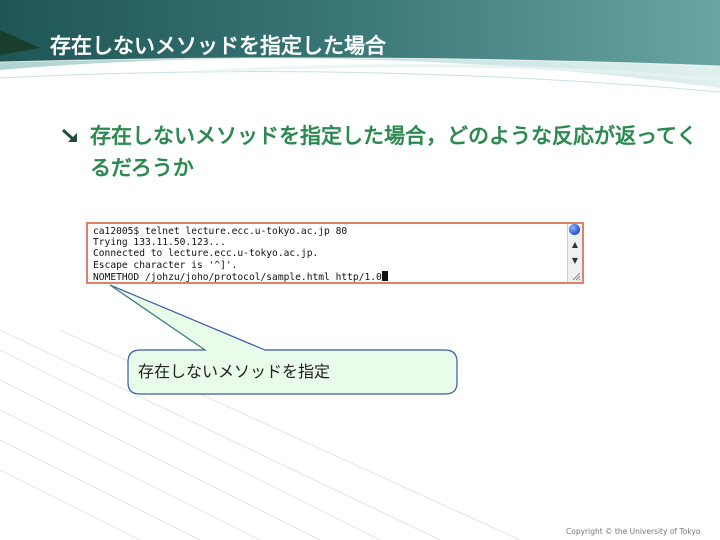 The height and width of the screenshot is (540, 720). What do you see at coordinates (206, 254) in the screenshot?
I see `terminal-line: Connected to lecture.ecc.u-tokyo.ac.jp.` at bounding box center [206, 254].